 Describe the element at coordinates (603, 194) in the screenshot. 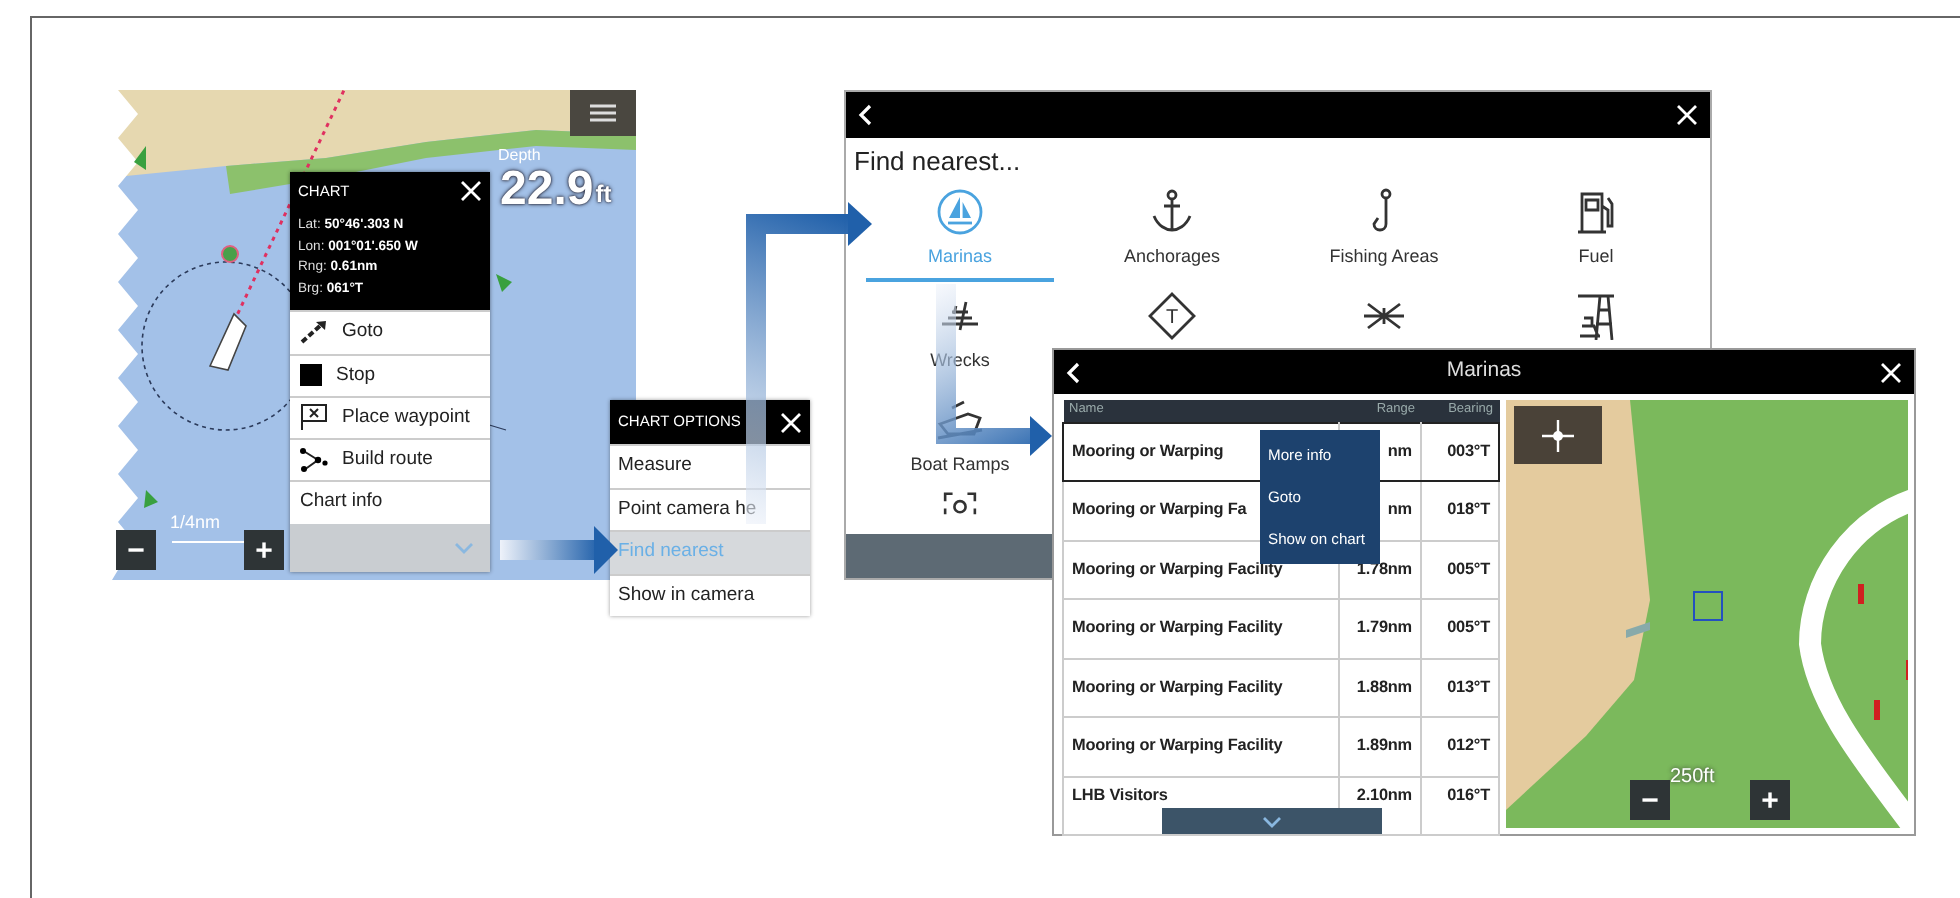

I see `depth-unit: ft` at that location.